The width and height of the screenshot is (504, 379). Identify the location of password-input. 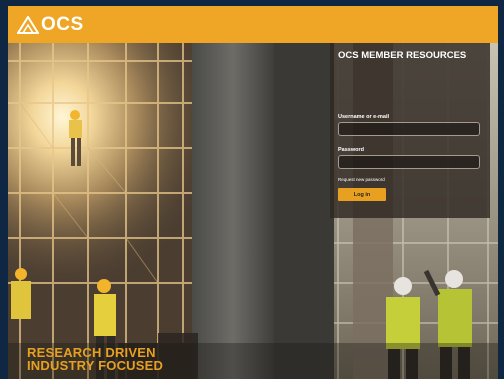
(409, 162).